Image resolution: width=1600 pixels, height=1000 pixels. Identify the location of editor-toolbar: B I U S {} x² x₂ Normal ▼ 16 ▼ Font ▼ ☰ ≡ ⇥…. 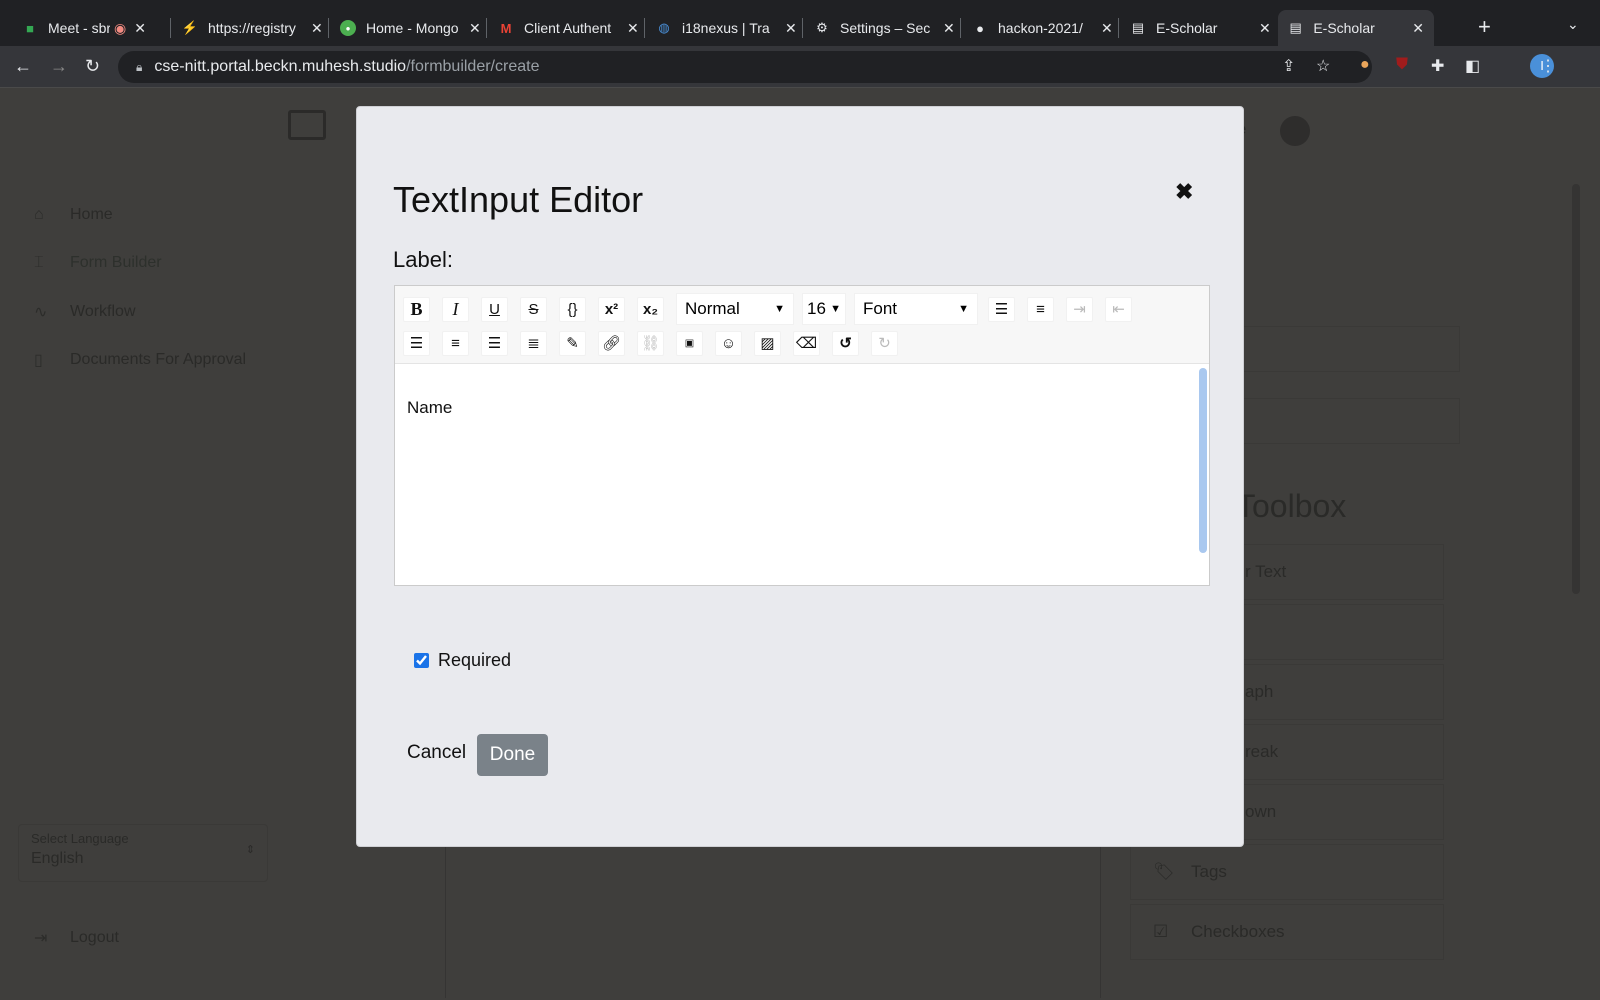
(802, 325).